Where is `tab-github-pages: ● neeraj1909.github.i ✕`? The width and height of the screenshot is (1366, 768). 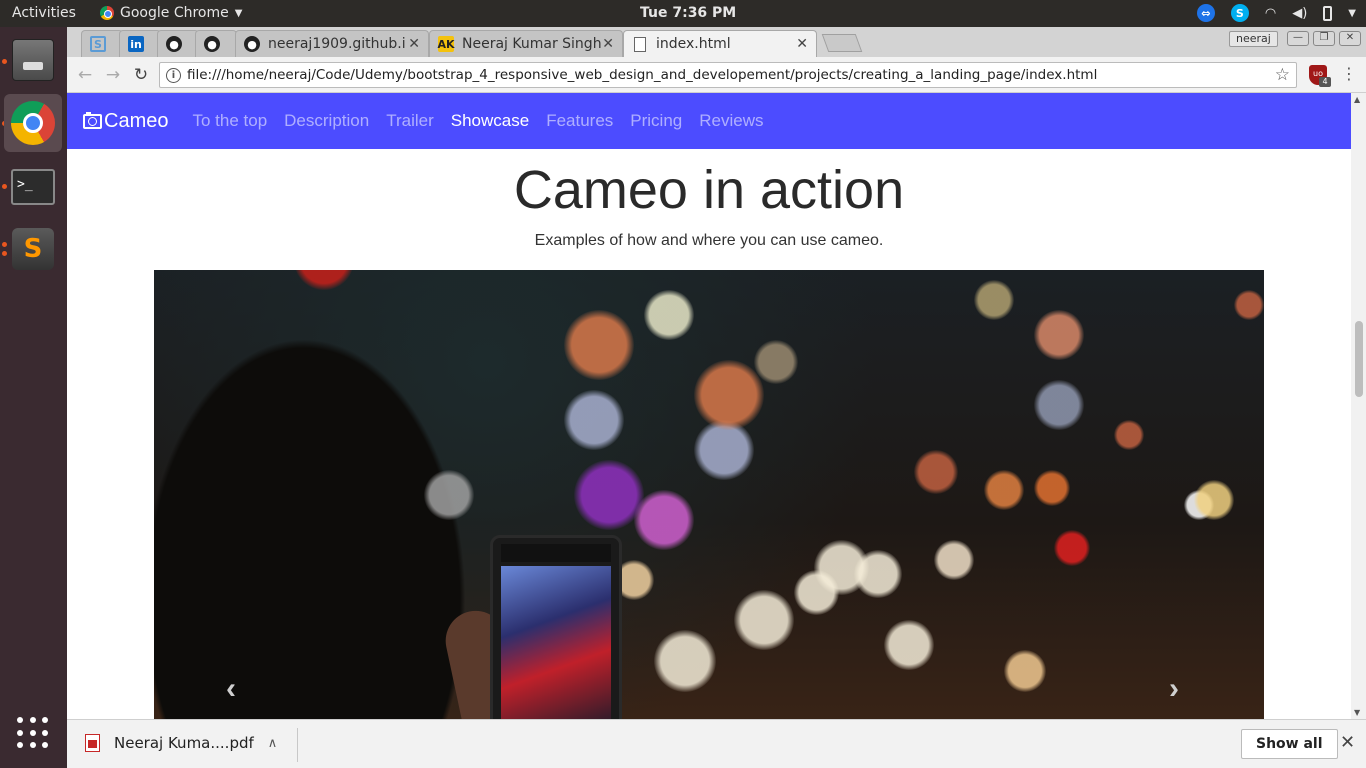 tab-github-pages: ● neeraj1909.github.i ✕ is located at coordinates (332, 43).